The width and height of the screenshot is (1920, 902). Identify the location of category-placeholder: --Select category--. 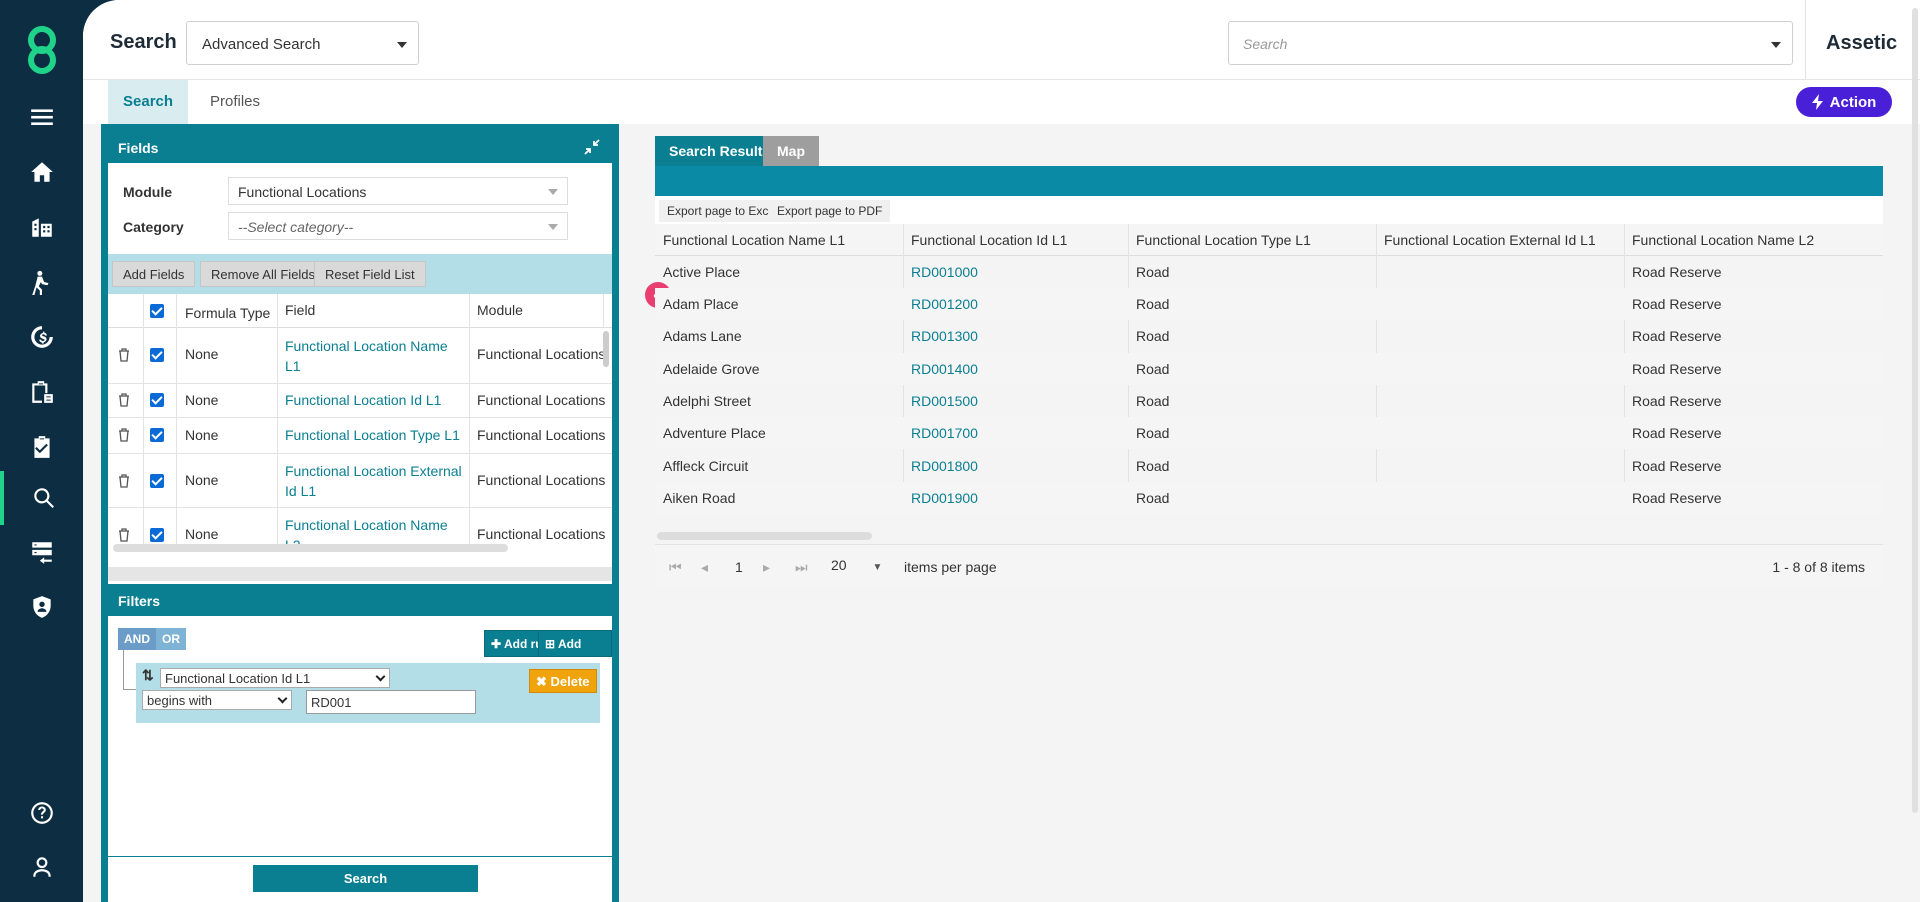
(296, 227).